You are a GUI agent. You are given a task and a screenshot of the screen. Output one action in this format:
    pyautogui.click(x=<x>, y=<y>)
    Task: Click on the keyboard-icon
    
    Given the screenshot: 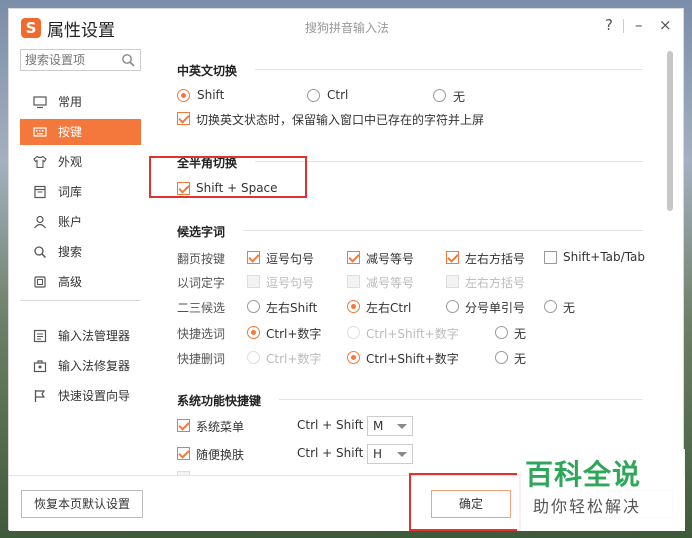 What is the action you would take?
    pyautogui.click(x=40, y=132)
    